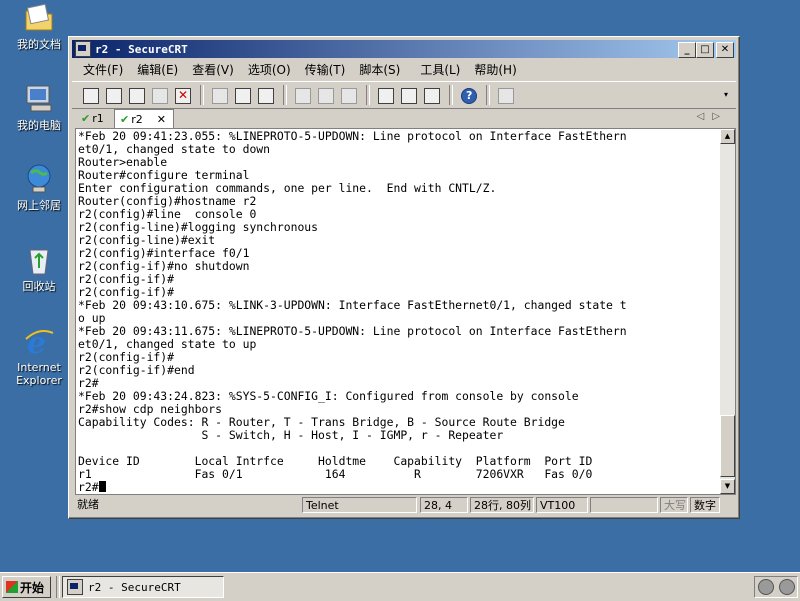 The width and height of the screenshot is (800, 601). What do you see at coordinates (39, 44) in the screenshot?
I see `desktop-icon-label: 我的文档` at bounding box center [39, 44].